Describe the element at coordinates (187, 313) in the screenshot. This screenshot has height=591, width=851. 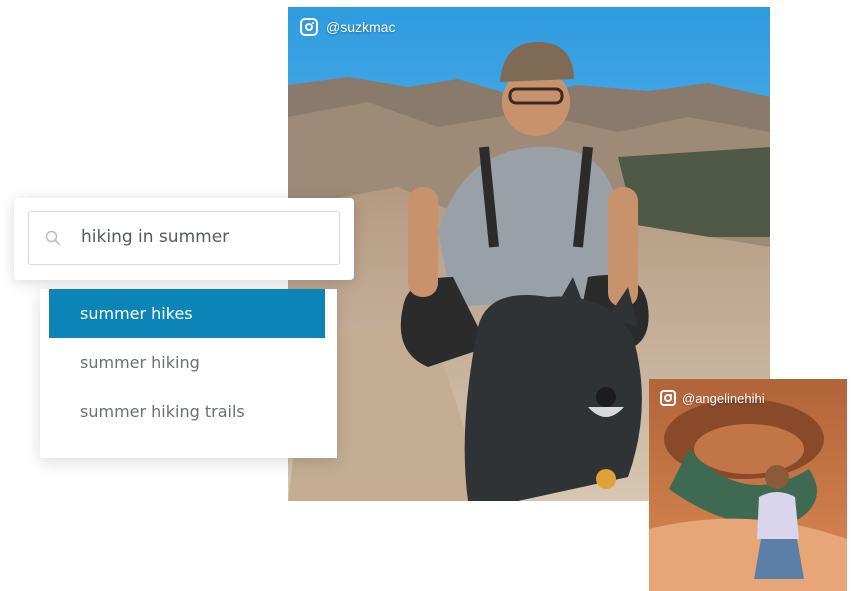
I see `suggestion-item: summer hikes` at that location.